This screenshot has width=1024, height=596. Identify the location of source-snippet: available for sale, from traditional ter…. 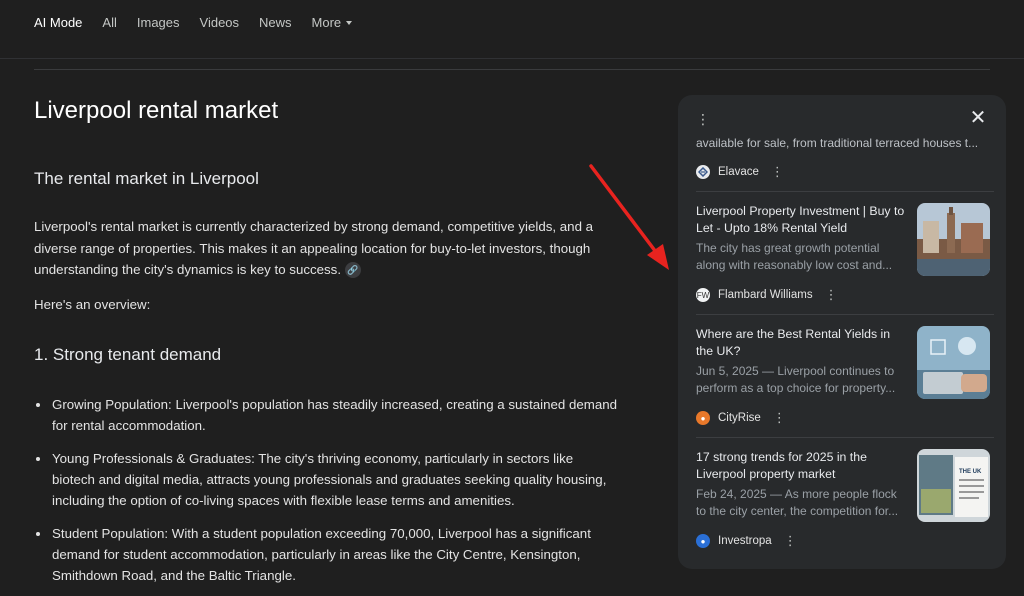
(837, 143).